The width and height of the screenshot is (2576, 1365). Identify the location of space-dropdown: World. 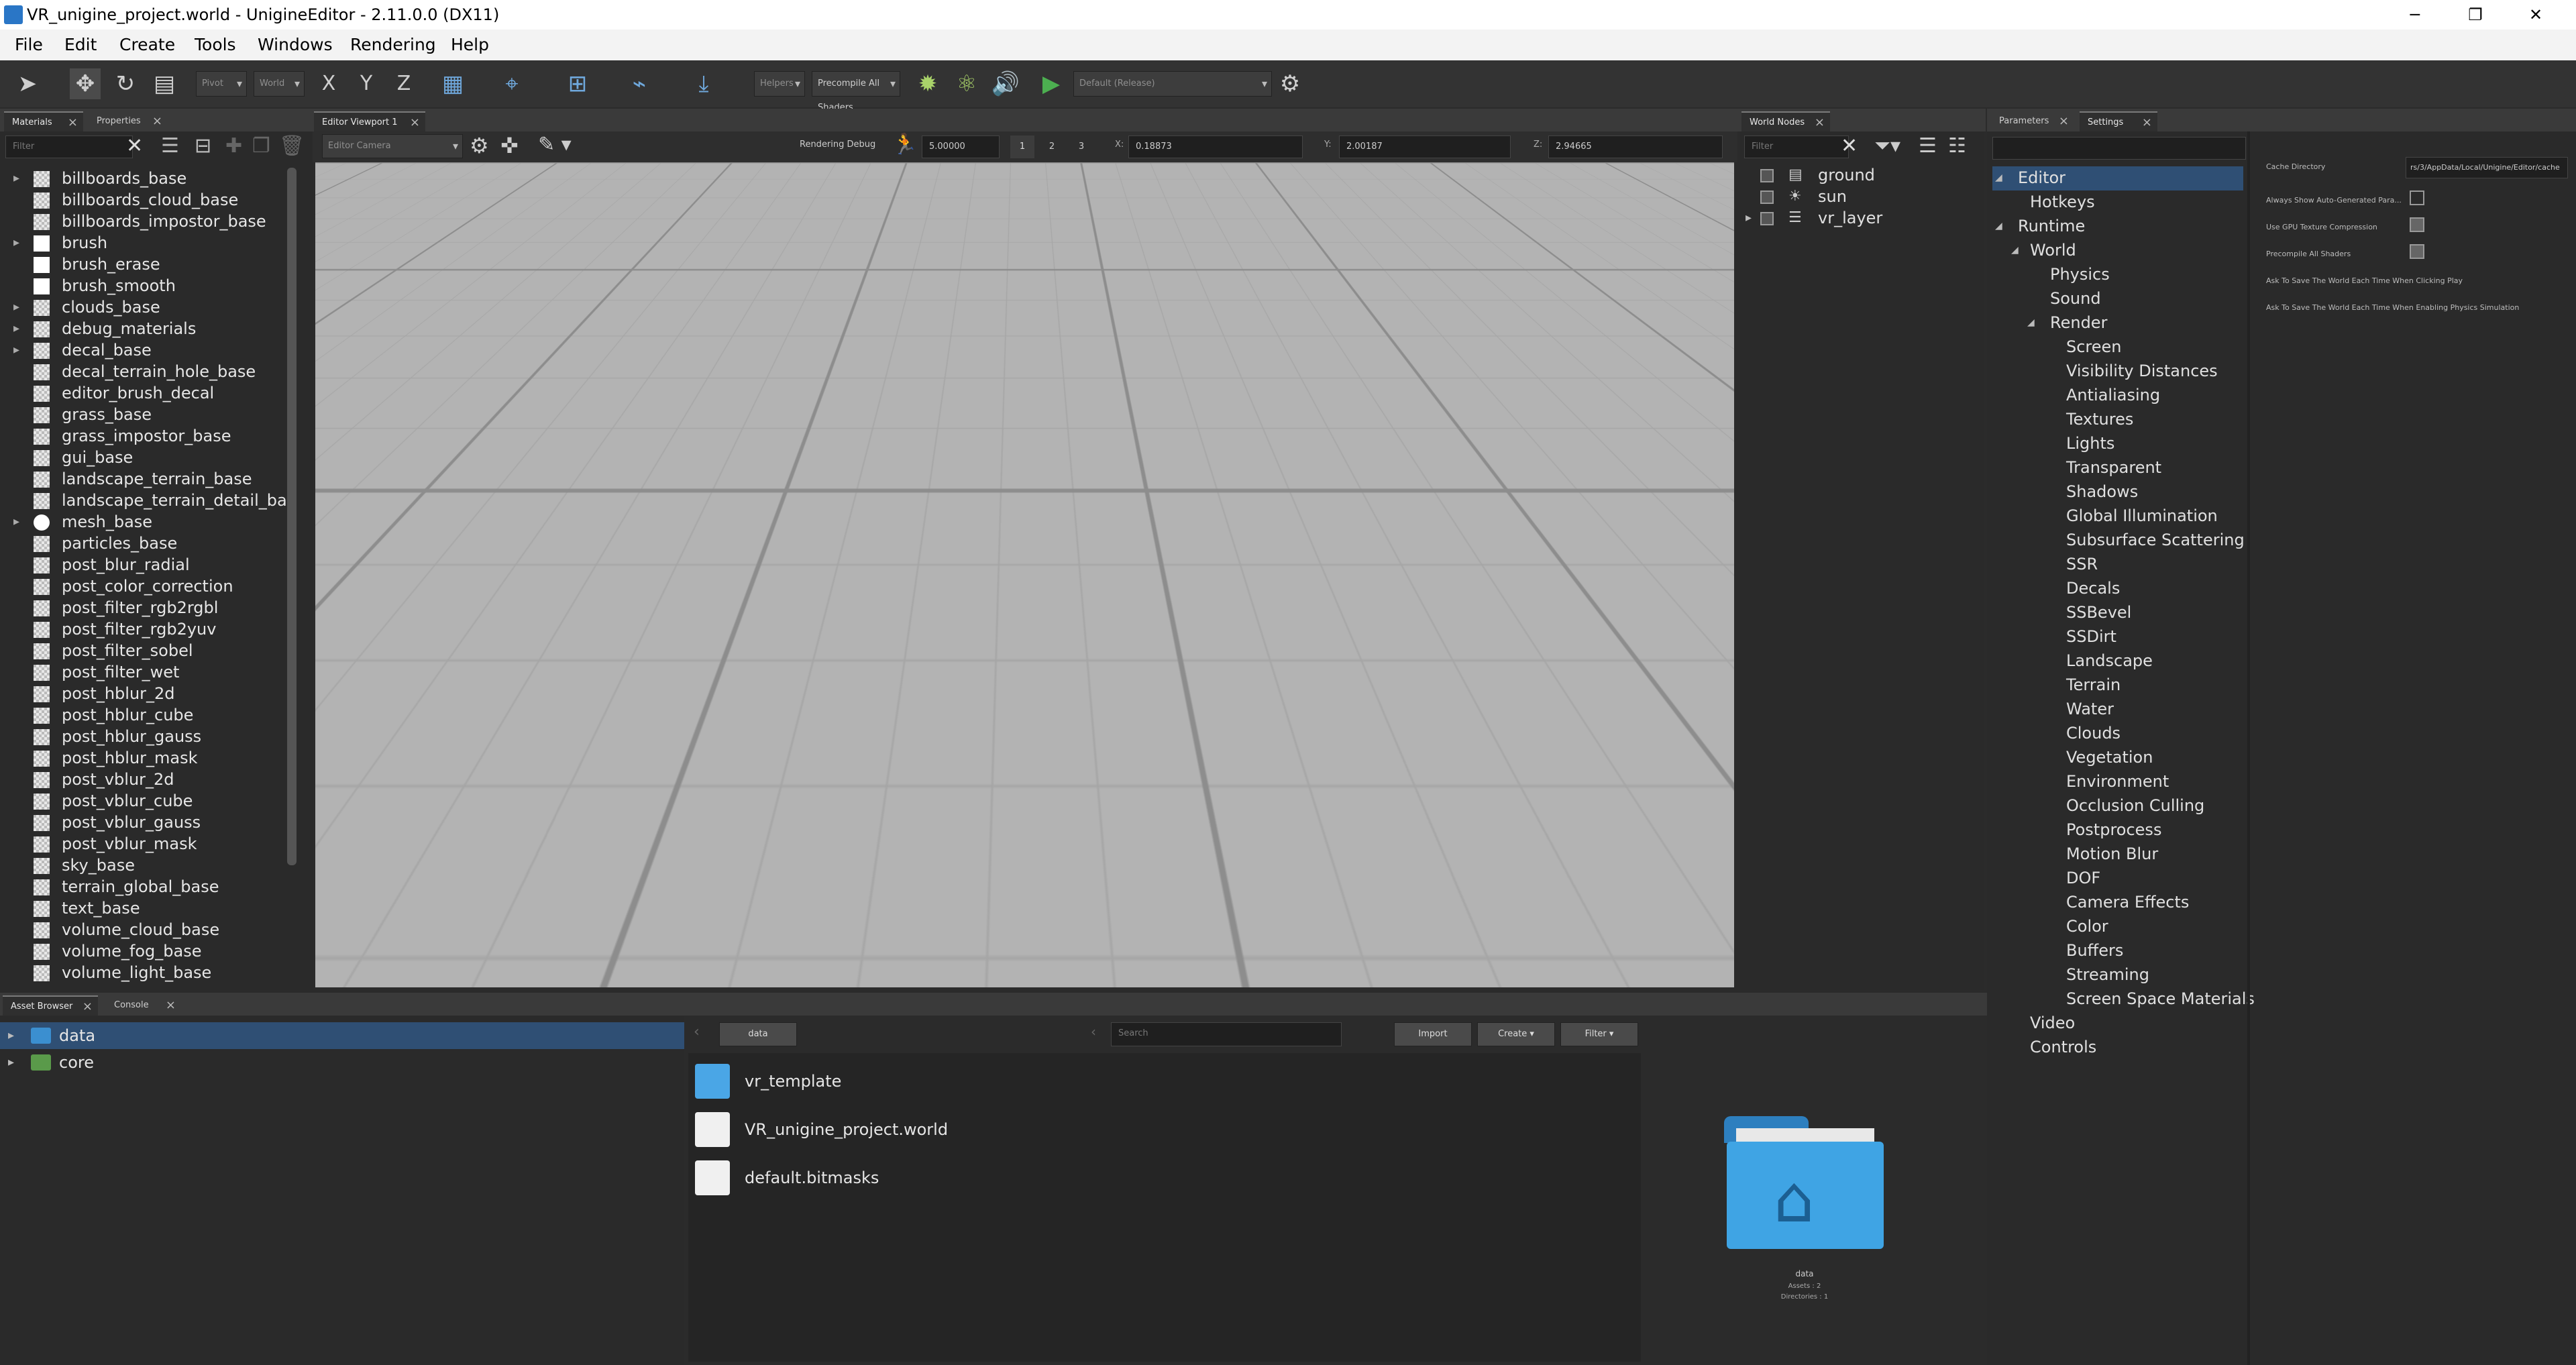
(279, 84).